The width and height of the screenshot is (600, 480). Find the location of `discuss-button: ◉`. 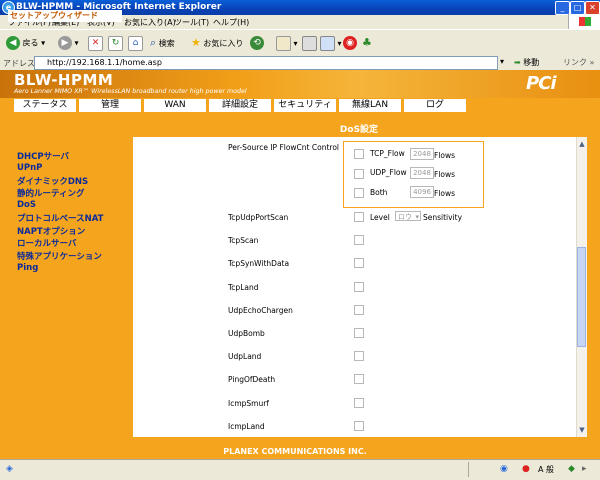

discuss-button: ◉ is located at coordinates (350, 43).